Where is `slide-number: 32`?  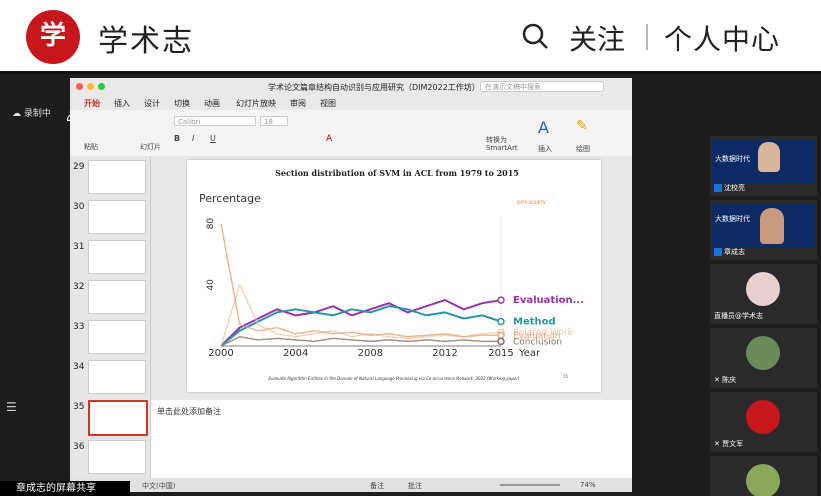 slide-number: 32 is located at coordinates (79, 287).